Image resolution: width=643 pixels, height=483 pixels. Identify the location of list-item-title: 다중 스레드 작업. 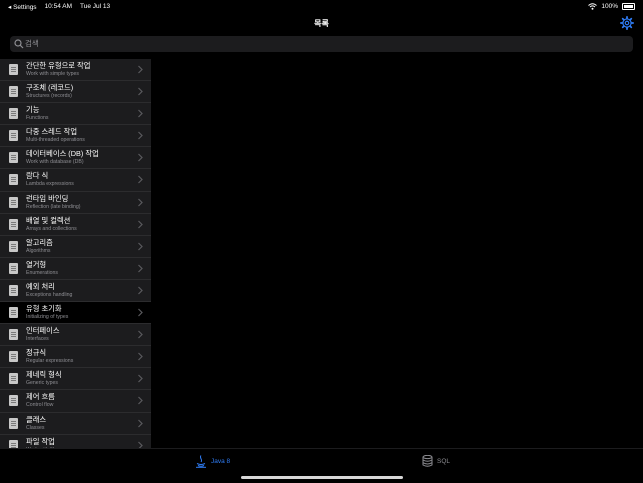
(52, 132).